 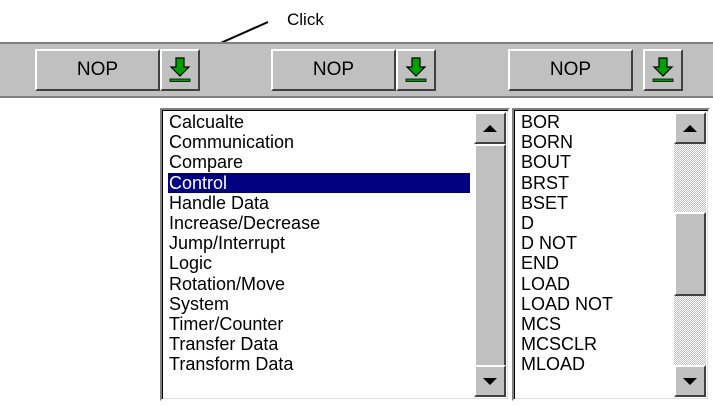 I want to click on instruction-toolbar: NOP NOP NOP, so click(x=356, y=70).